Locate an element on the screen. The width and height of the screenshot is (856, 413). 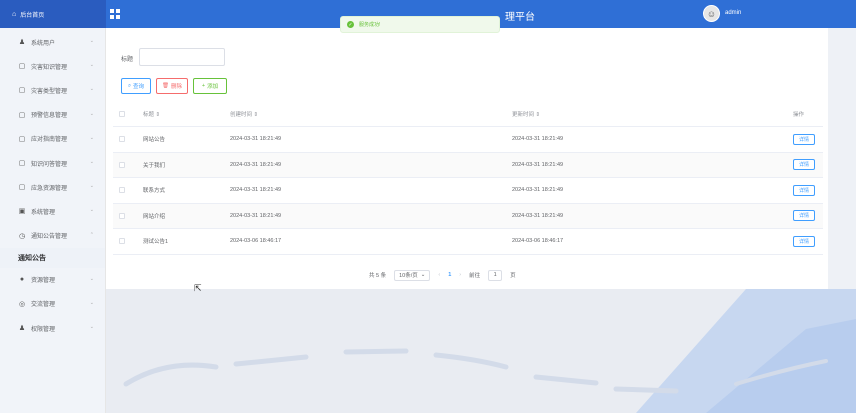
pager-total: 共 5 条 is located at coordinates (378, 276).